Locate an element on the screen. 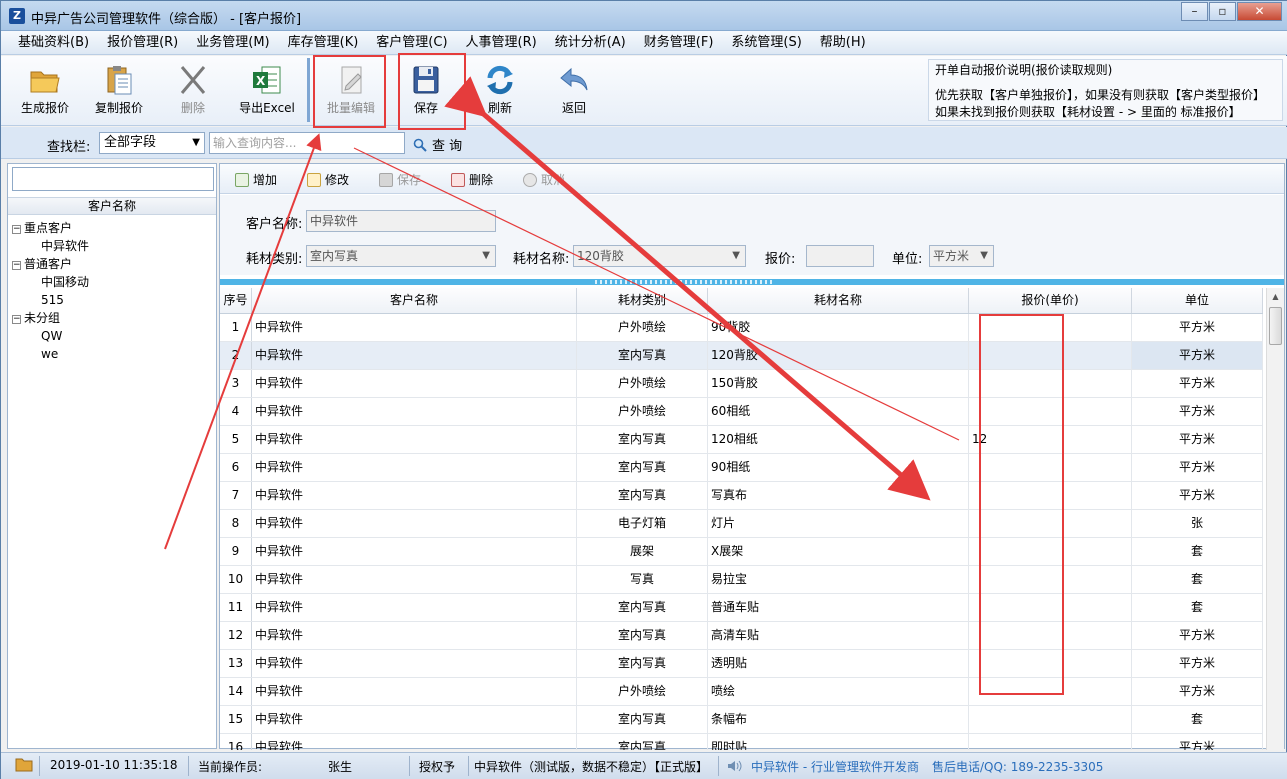 This screenshot has width=1287, height=779. price-field is located at coordinates (840, 256).